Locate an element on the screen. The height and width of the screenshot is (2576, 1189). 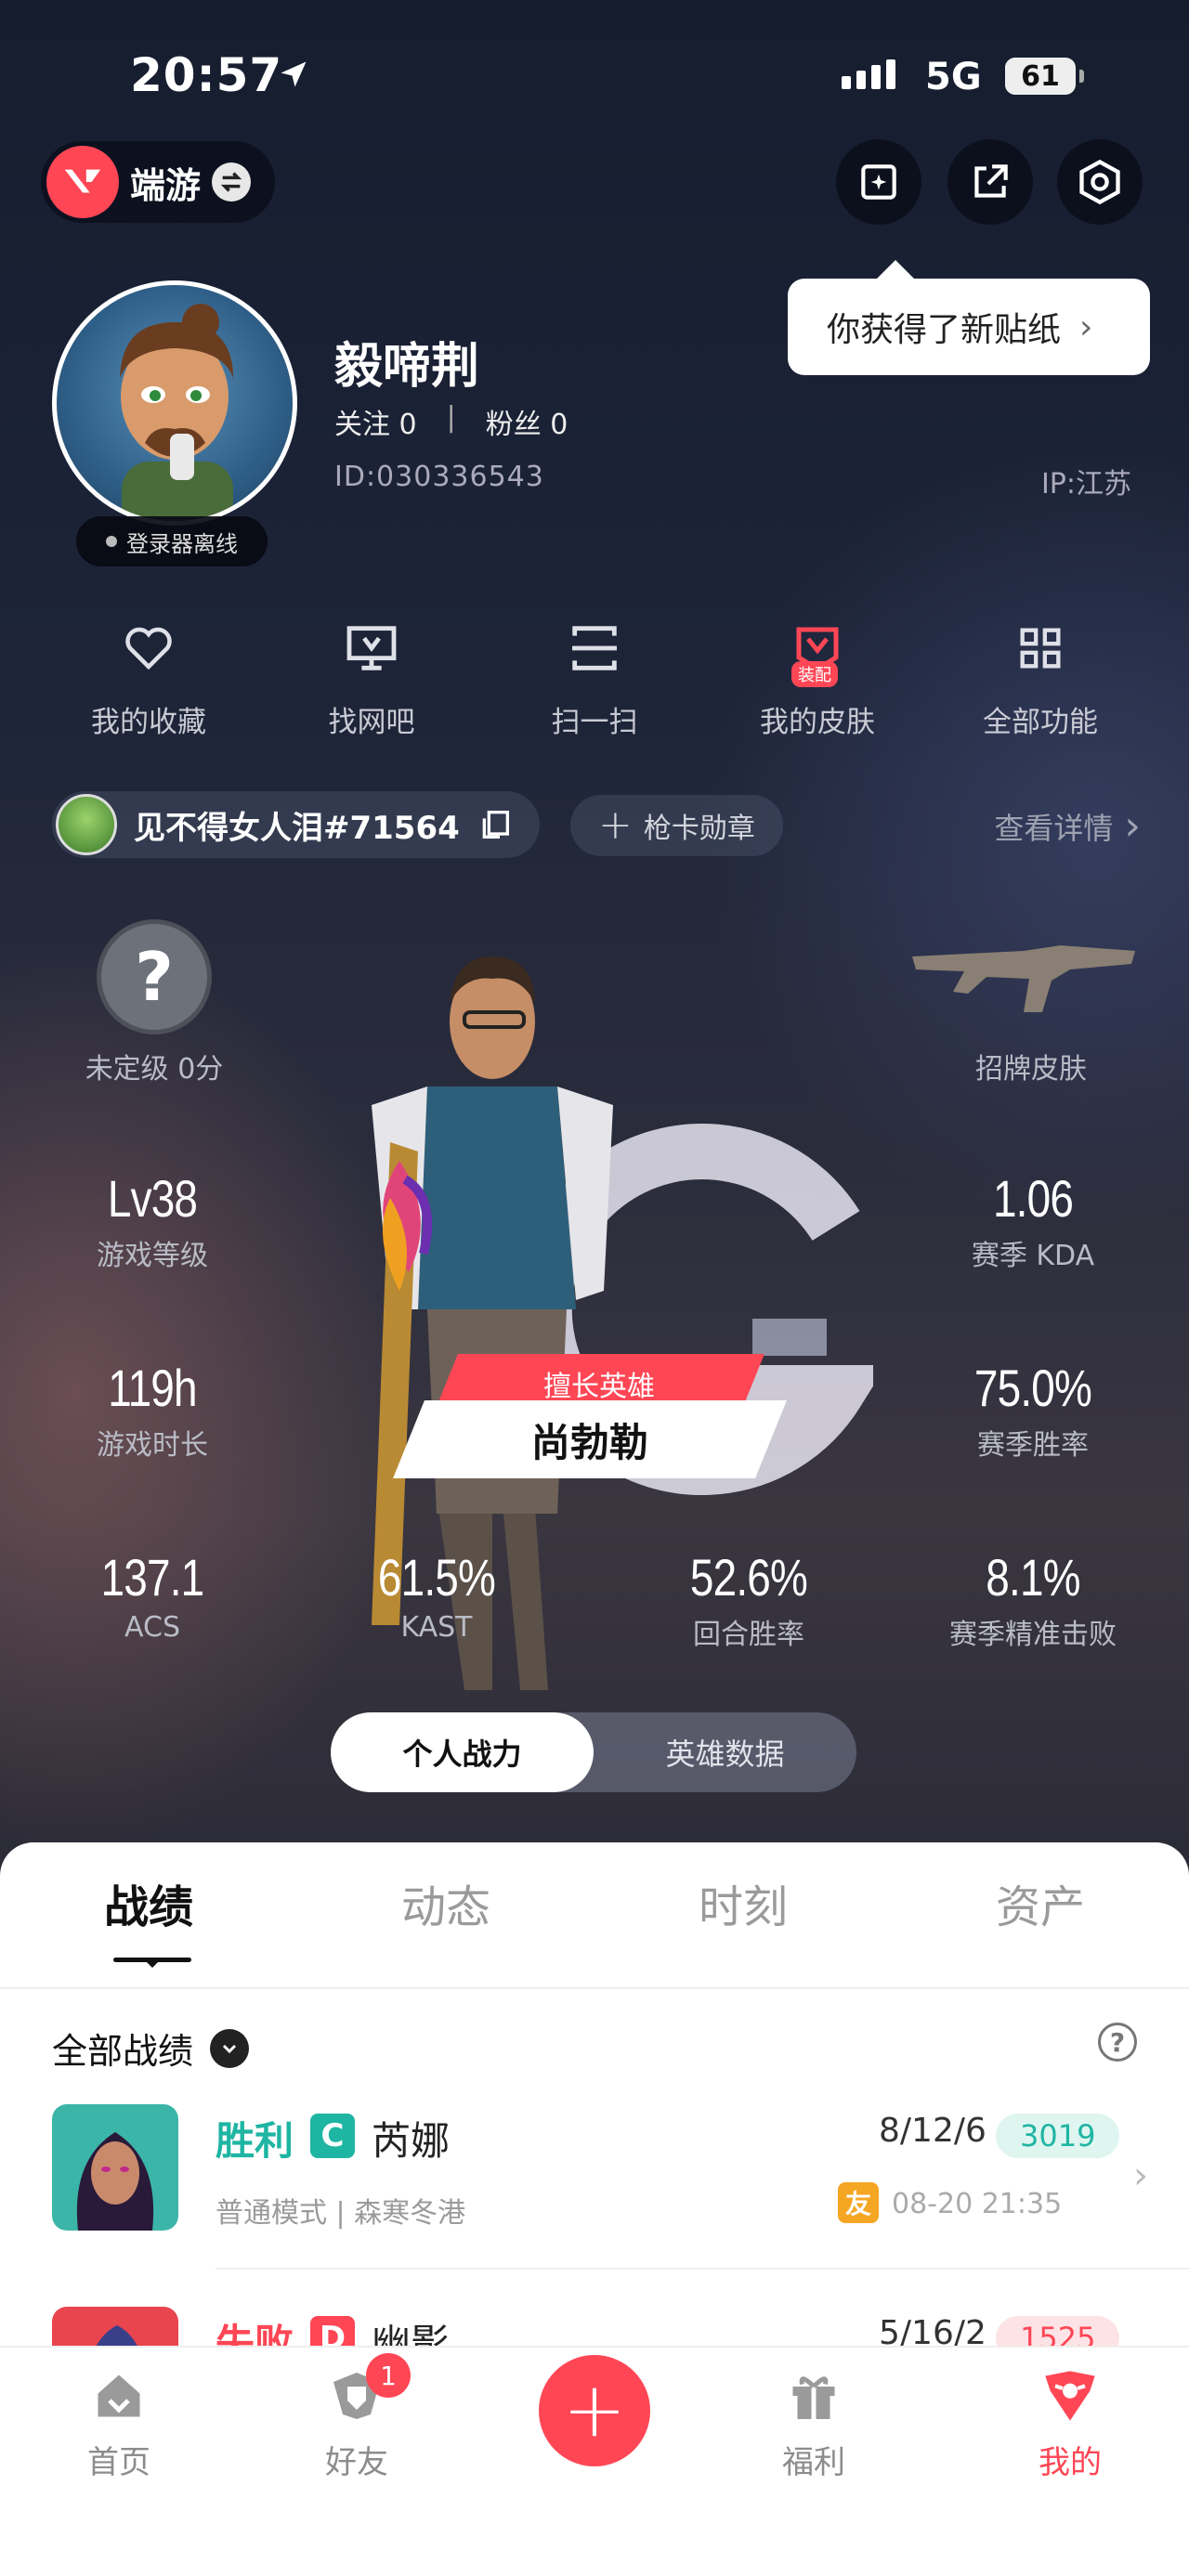
match-result: 胜利 is located at coordinates (255, 2141).